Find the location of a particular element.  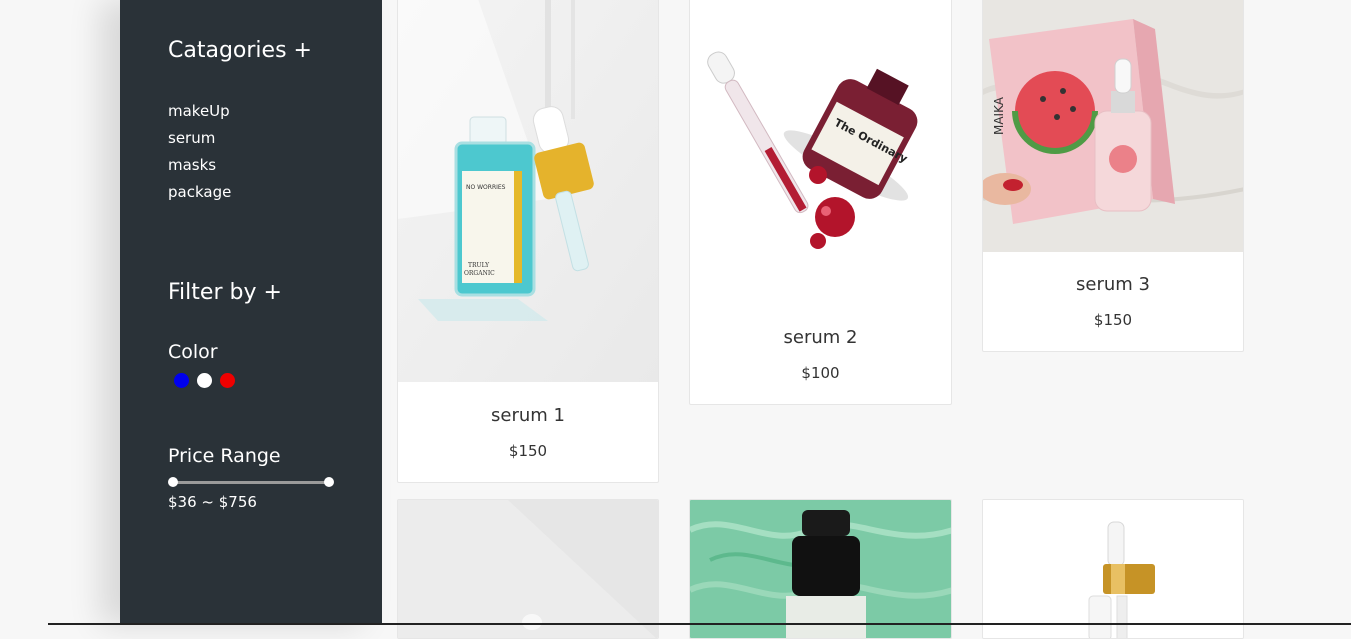

svg-text: TRULY is located at coordinates (479, 265).